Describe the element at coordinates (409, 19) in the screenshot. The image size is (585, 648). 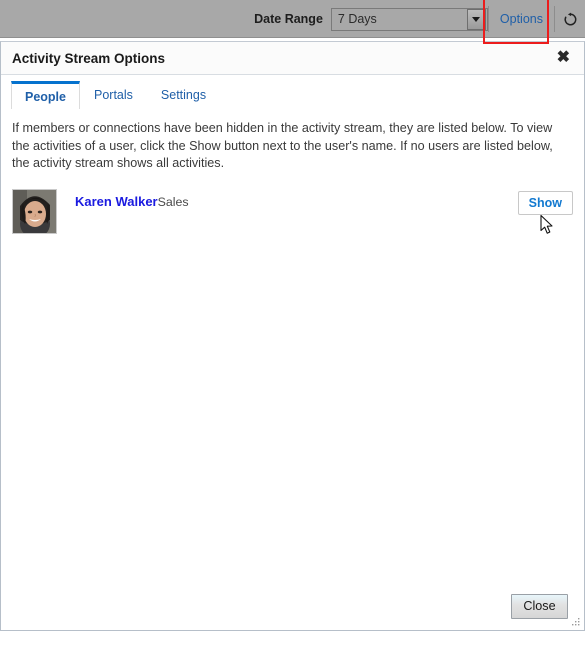
I see `date-range-select: 7 Days` at that location.